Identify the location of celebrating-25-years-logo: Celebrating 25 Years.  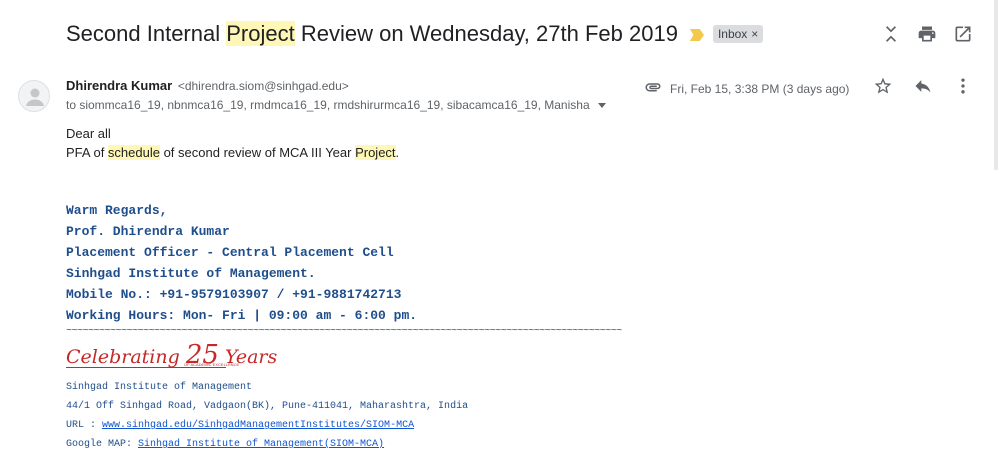
(171, 355).